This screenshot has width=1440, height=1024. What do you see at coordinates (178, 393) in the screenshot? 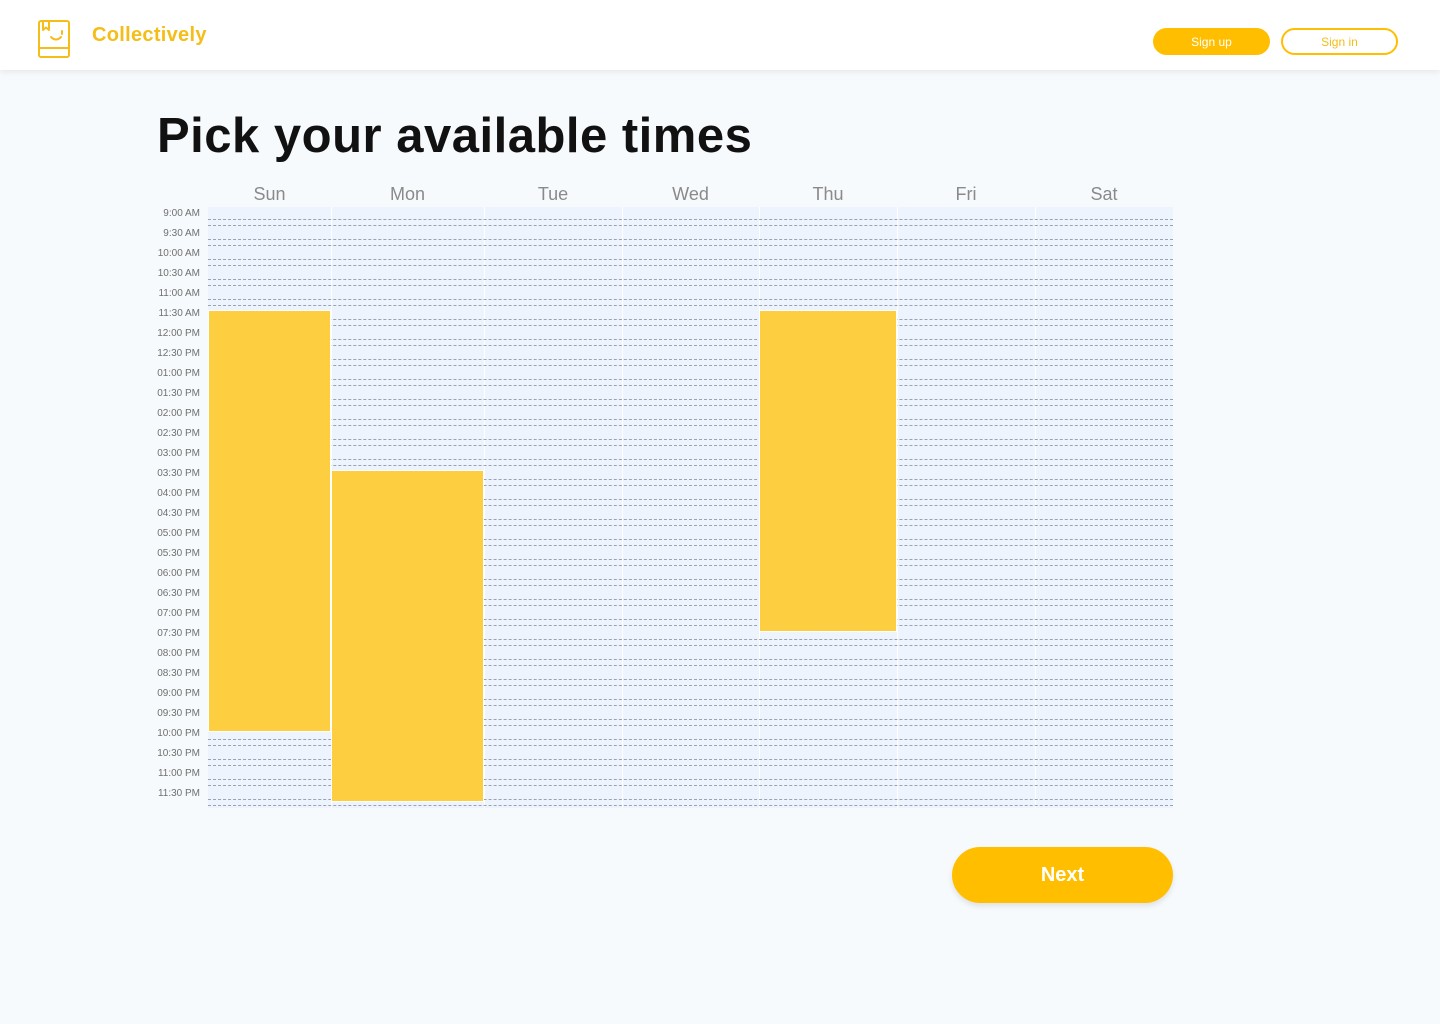
I see `time-label: 01:30 PM` at bounding box center [178, 393].